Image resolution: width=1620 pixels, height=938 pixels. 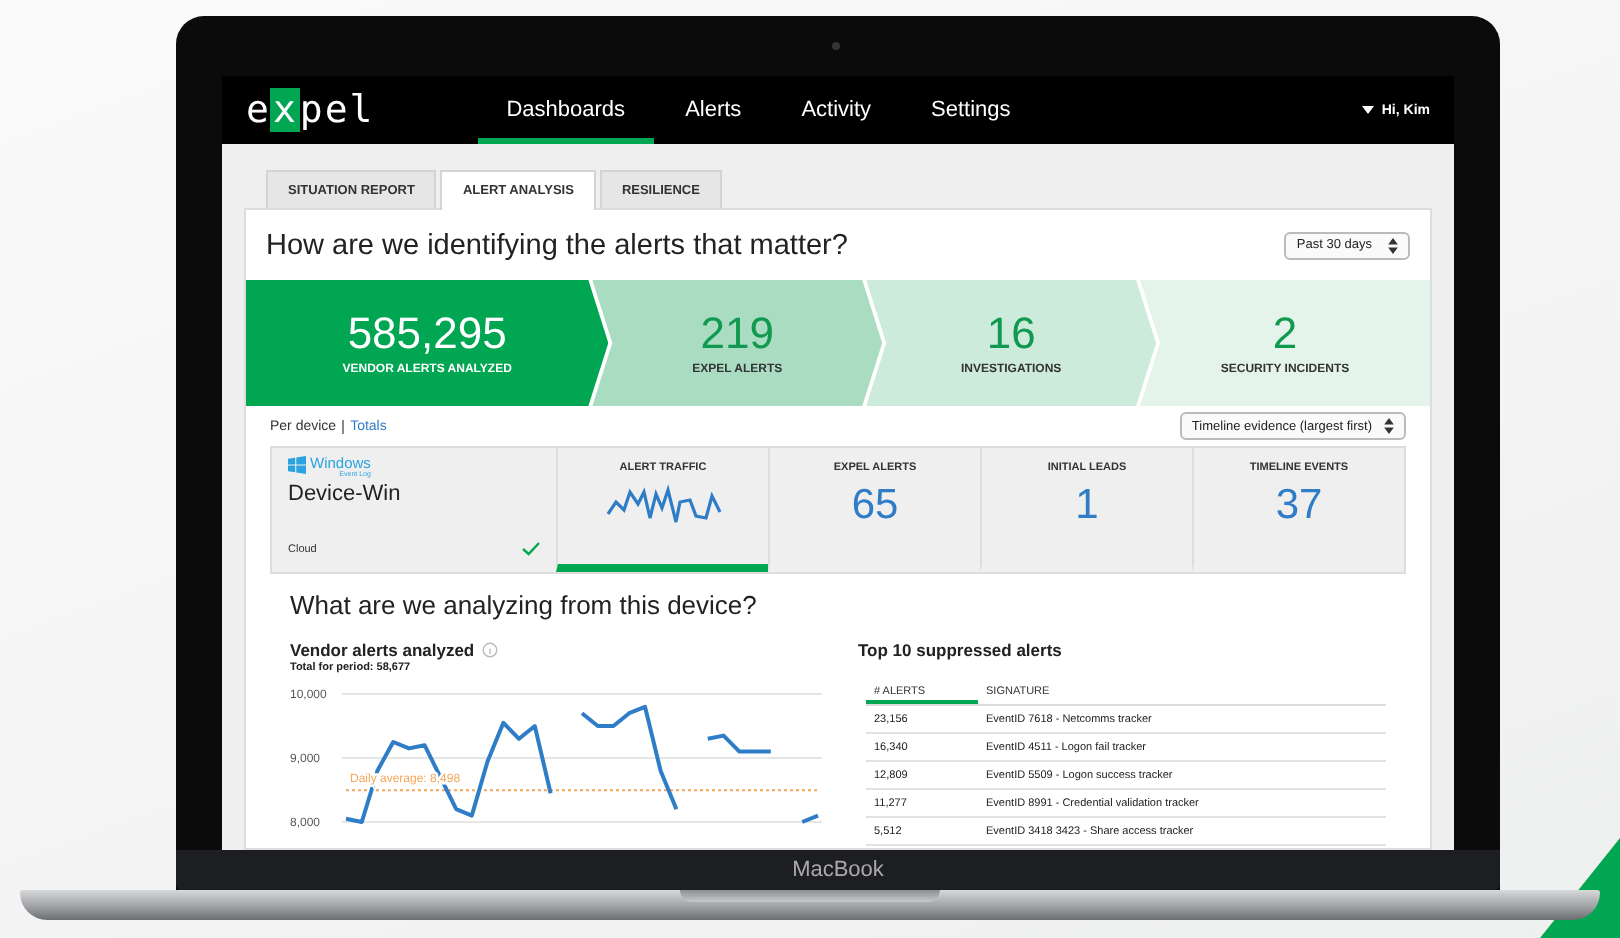 I want to click on section-title: How are we identifying the alerts that matter?, so click(x=557, y=245).